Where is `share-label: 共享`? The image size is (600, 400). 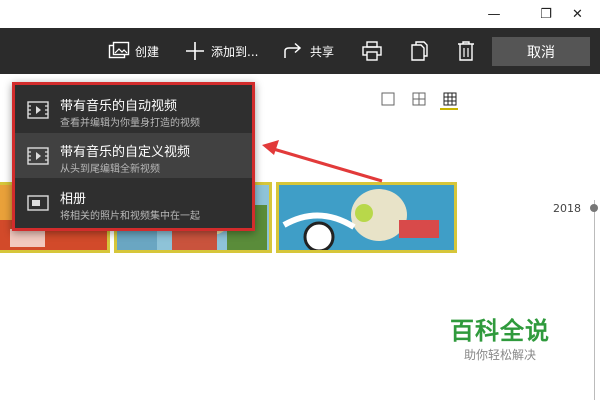 share-label: 共享 is located at coordinates (322, 51).